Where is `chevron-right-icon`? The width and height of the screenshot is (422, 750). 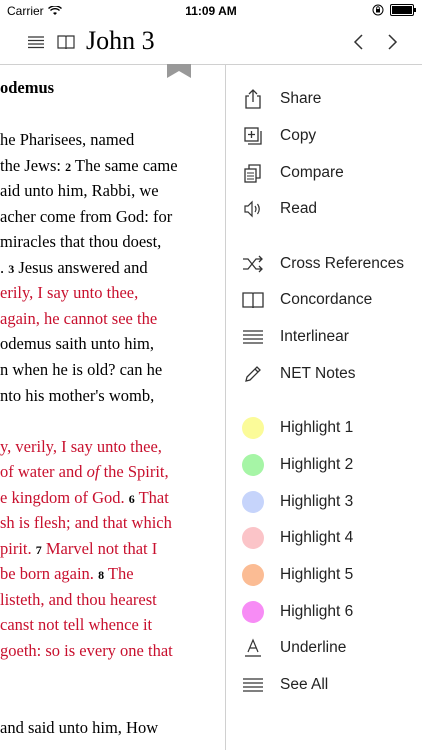 chevron-right-icon is located at coordinates (392, 42).